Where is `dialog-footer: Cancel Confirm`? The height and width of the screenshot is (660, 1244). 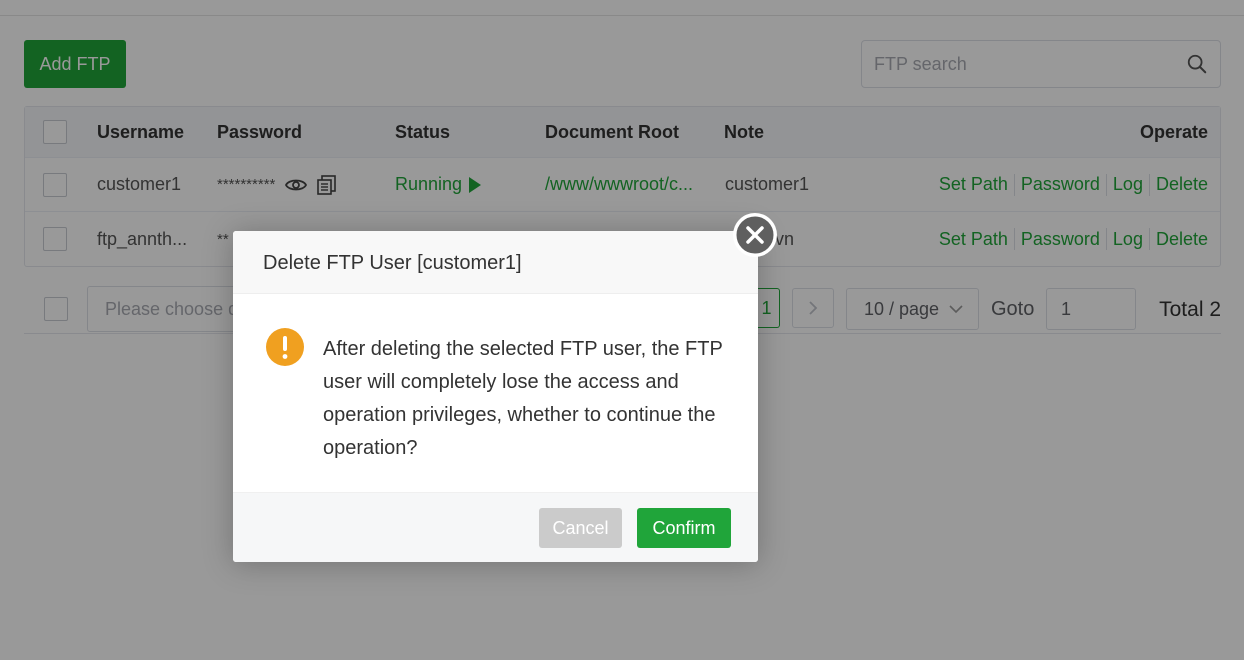
dialog-footer: Cancel Confirm is located at coordinates (495, 527).